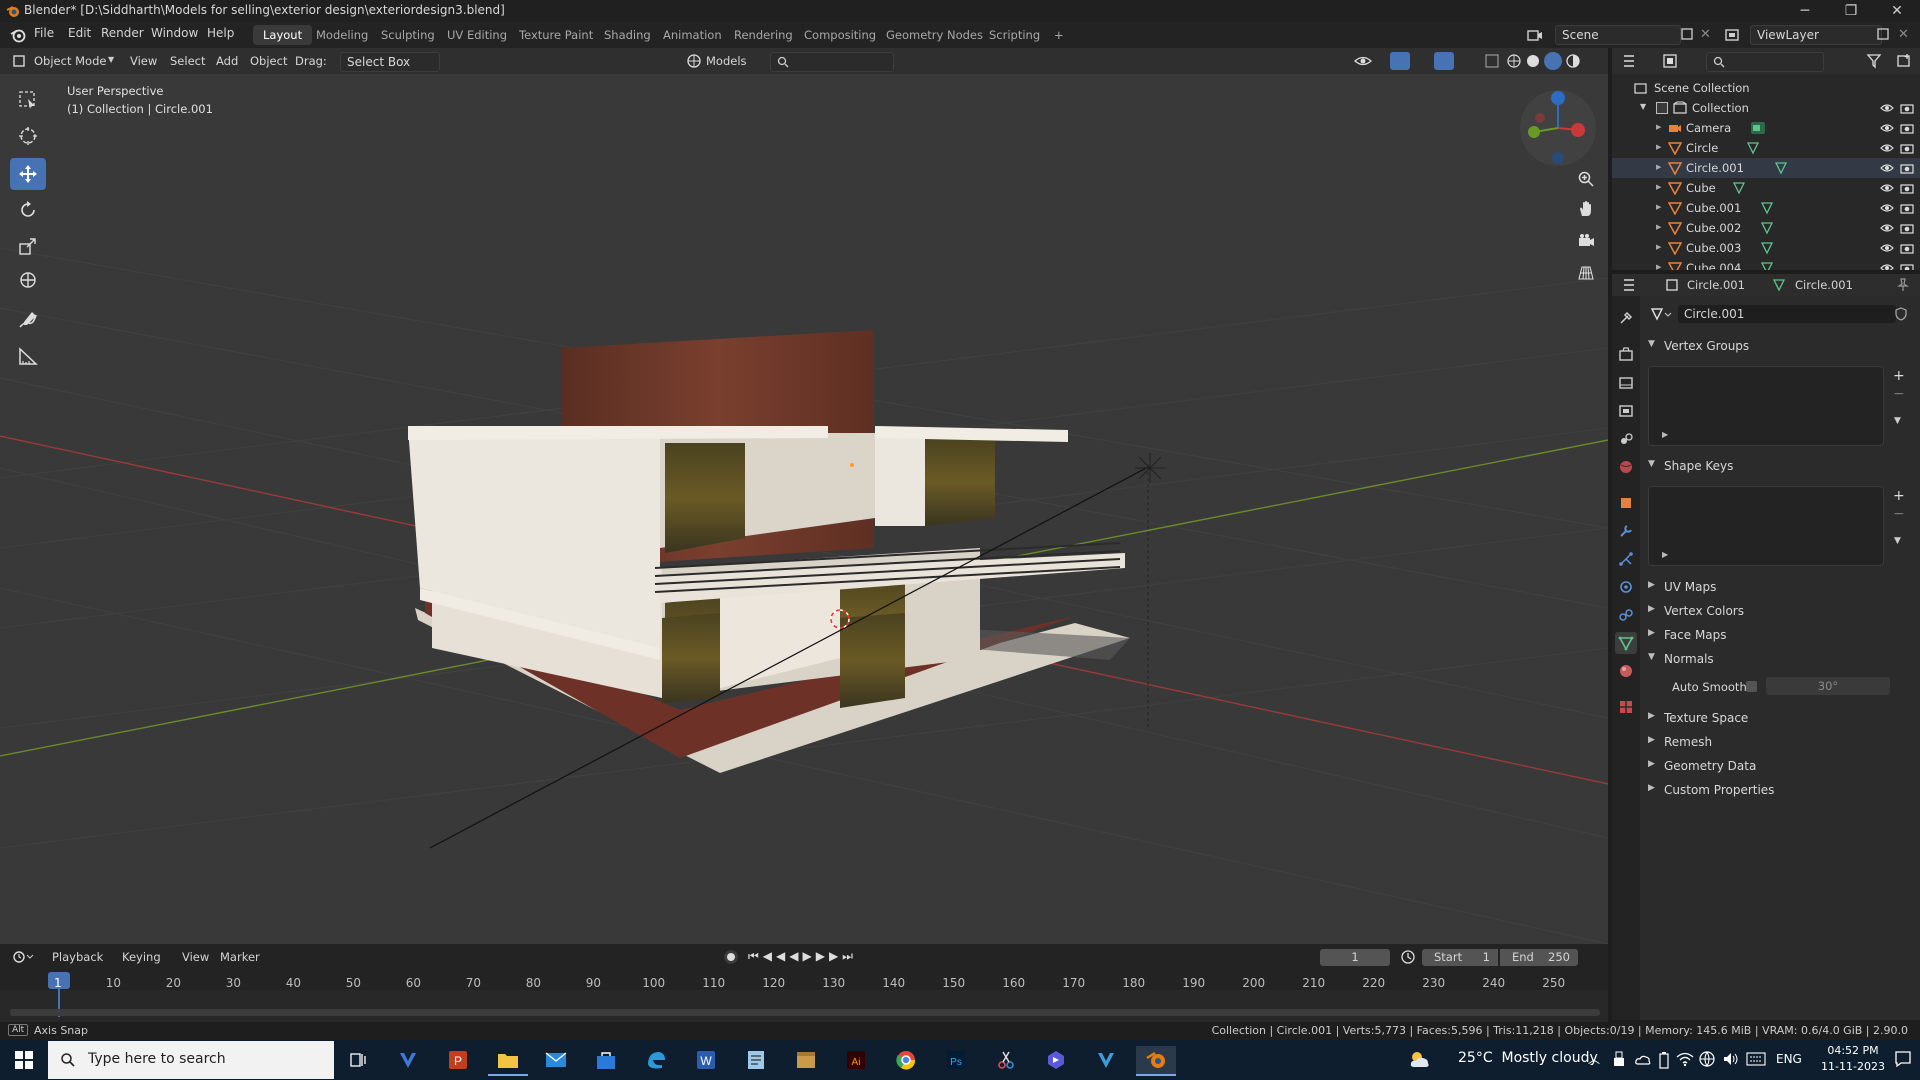 This screenshot has height=1080, width=1920. What do you see at coordinates (1594, 1058) in the screenshot?
I see `show-hidden-icons-chevron-icon: ︿` at bounding box center [1594, 1058].